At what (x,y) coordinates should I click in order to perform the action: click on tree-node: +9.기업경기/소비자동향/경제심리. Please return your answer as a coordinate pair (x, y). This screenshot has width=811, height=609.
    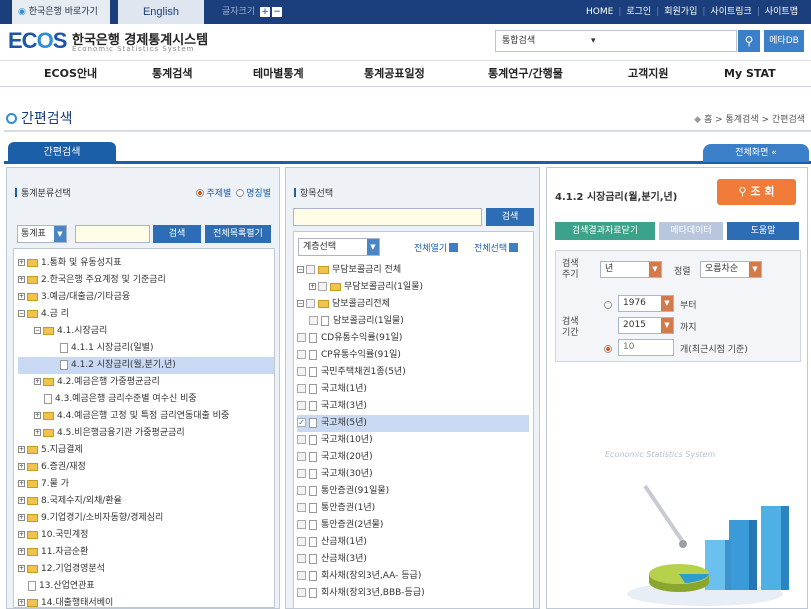
    Looking at the image, I should click on (146, 518).